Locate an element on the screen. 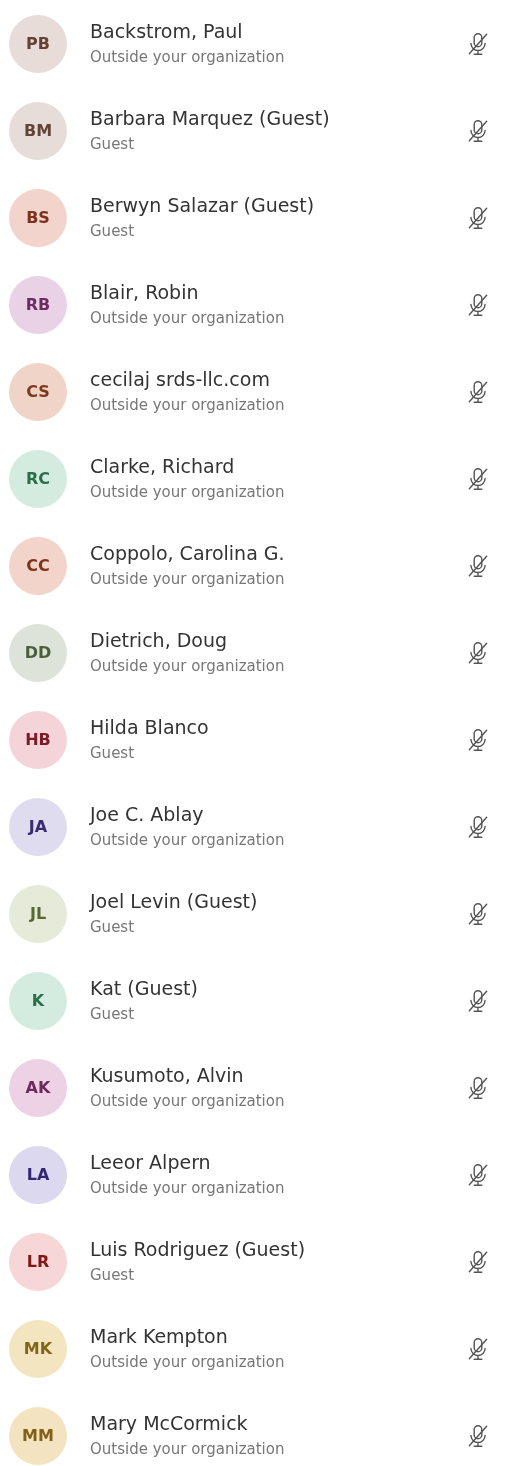 Image resolution: width=505 pixels, height=1466 pixels. avatar: BS is located at coordinates (38, 217).